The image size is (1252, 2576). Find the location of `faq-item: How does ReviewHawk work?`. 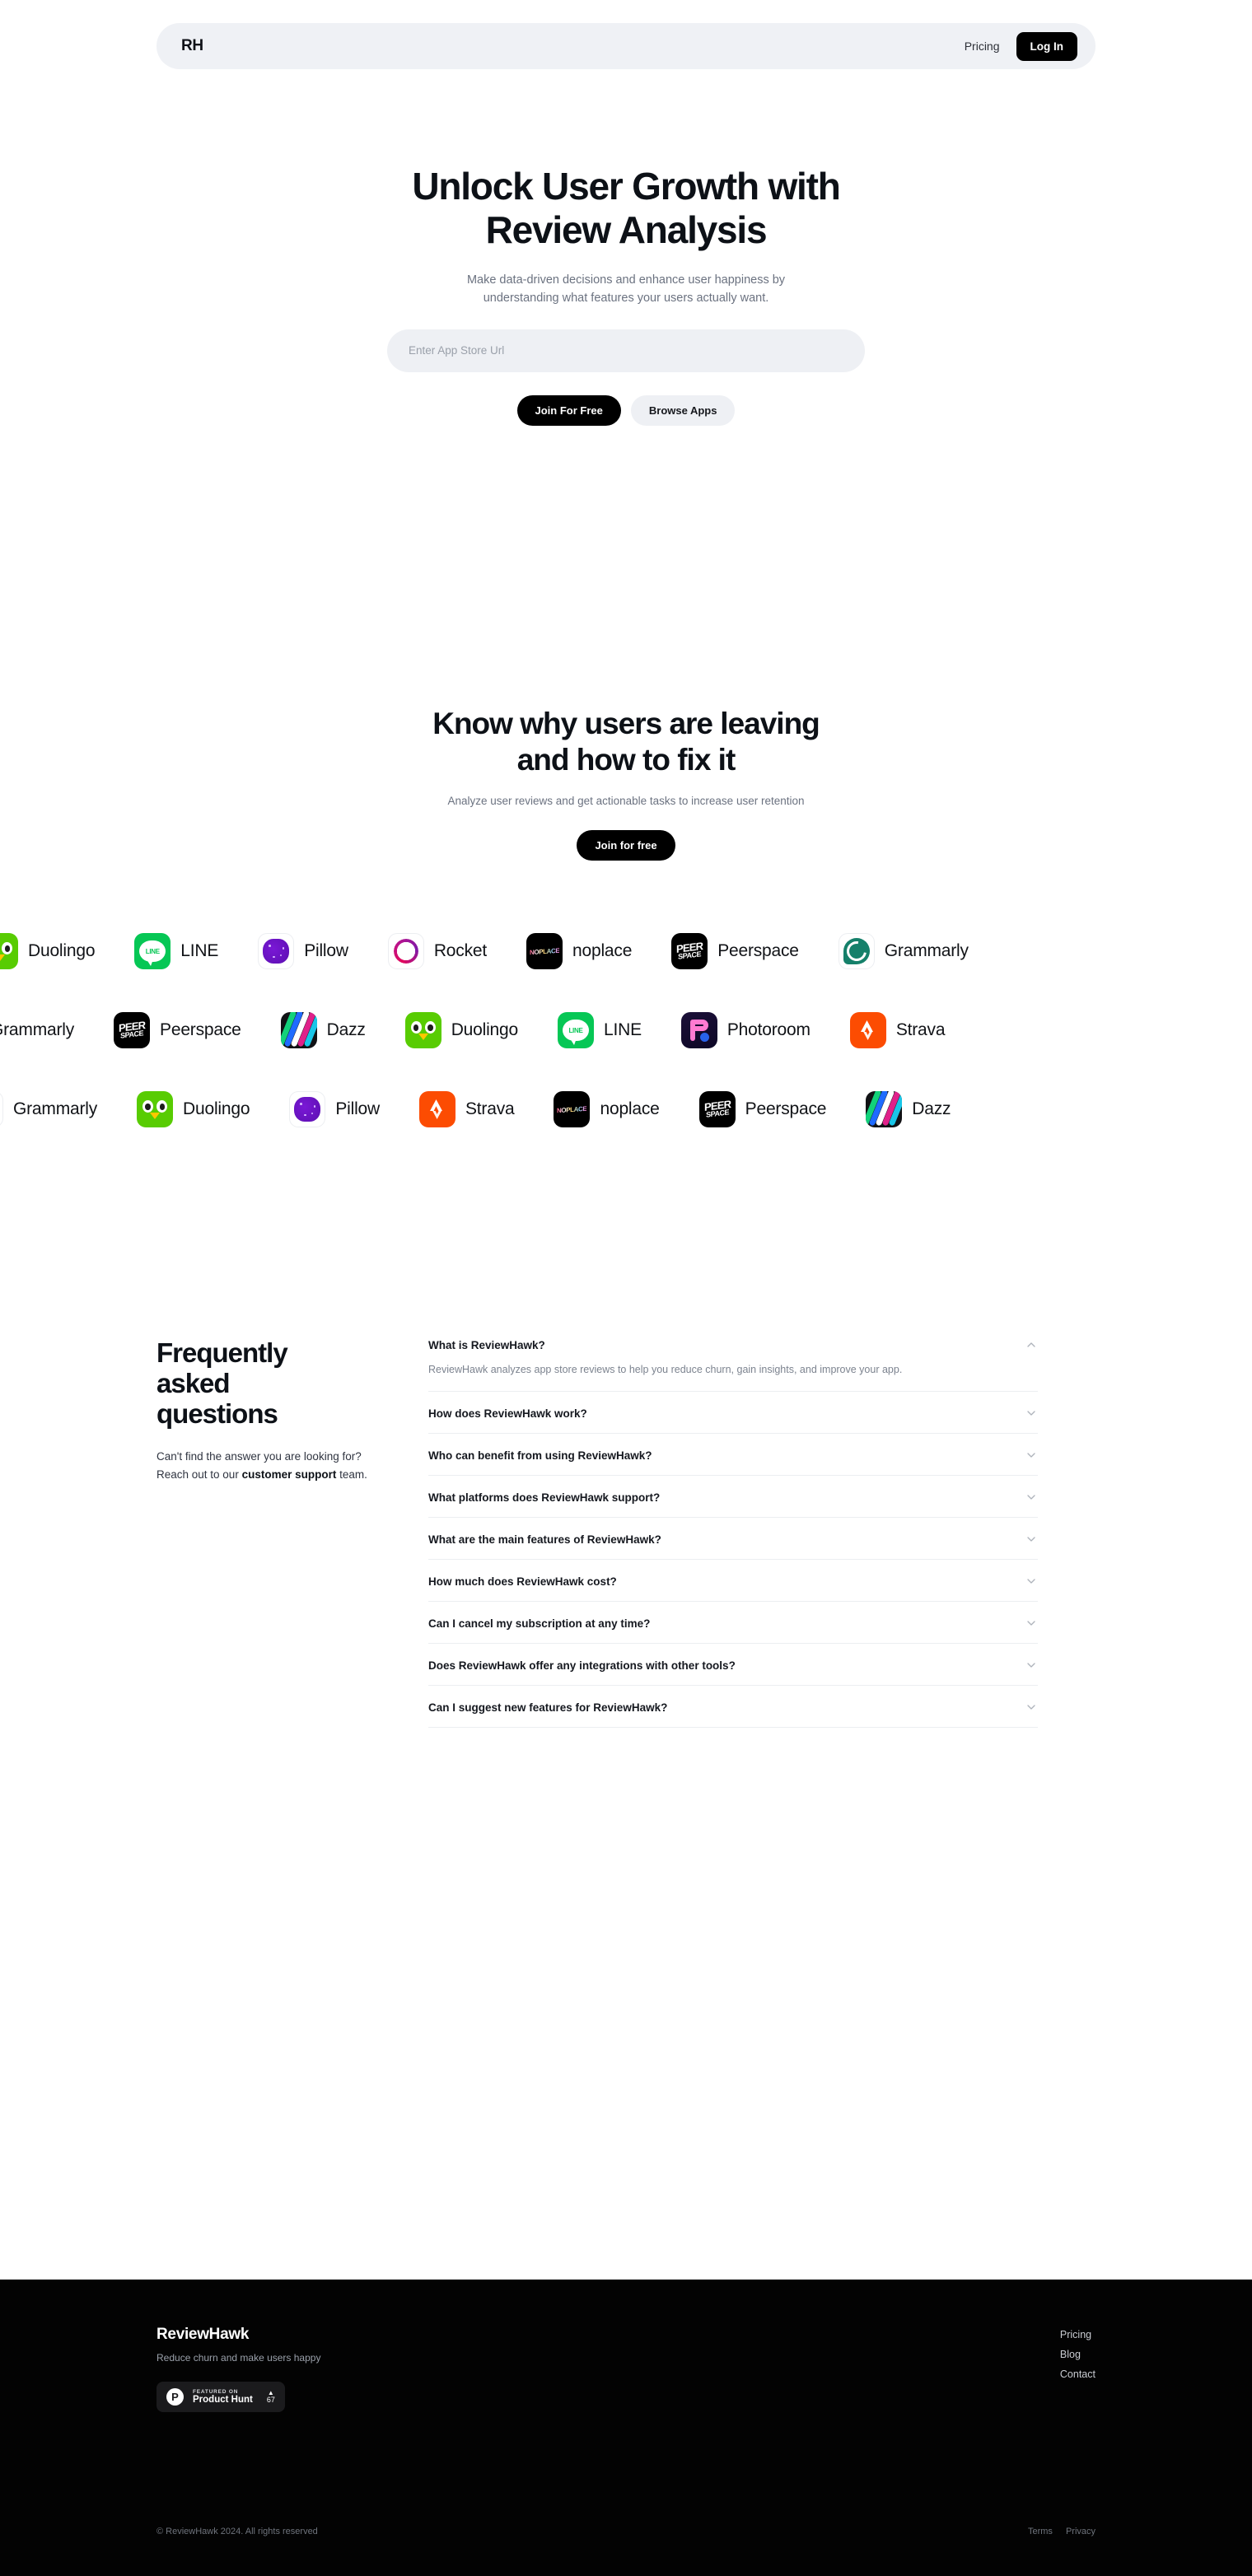

faq-item: How does ReviewHawk work? is located at coordinates (733, 1413).